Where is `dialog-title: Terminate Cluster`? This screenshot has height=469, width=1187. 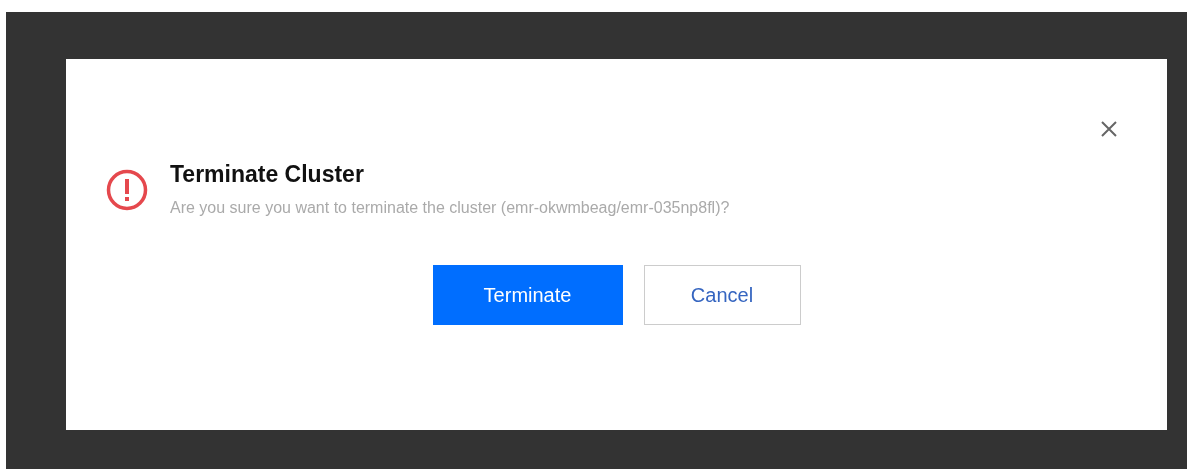 dialog-title: Terminate Cluster is located at coordinates (267, 174).